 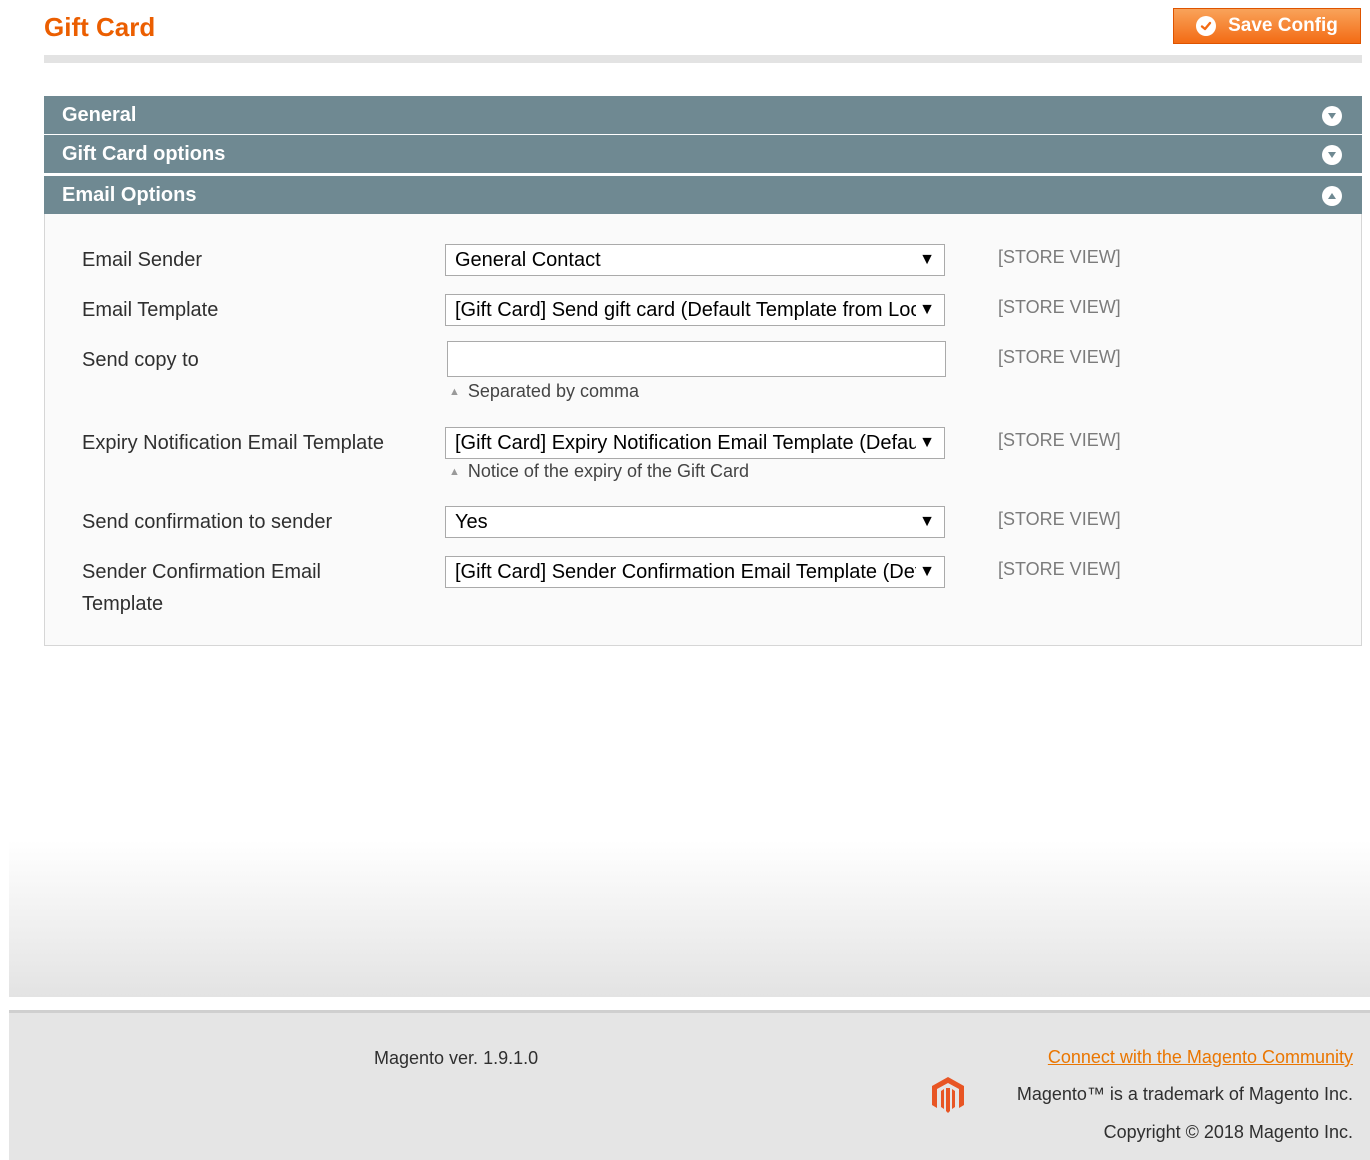 What do you see at coordinates (150, 310) in the screenshot?
I see `email-template-label: Email Template` at bounding box center [150, 310].